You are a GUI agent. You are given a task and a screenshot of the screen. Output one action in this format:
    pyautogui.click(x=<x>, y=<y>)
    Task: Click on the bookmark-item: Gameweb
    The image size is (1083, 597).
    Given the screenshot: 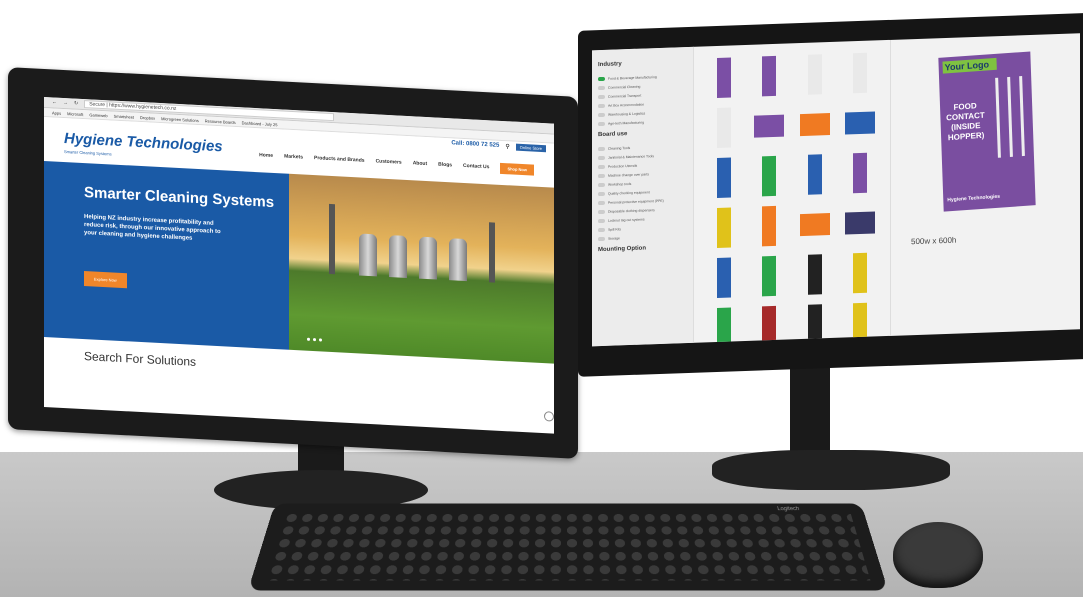 What is the action you would take?
    pyautogui.click(x=98, y=115)
    